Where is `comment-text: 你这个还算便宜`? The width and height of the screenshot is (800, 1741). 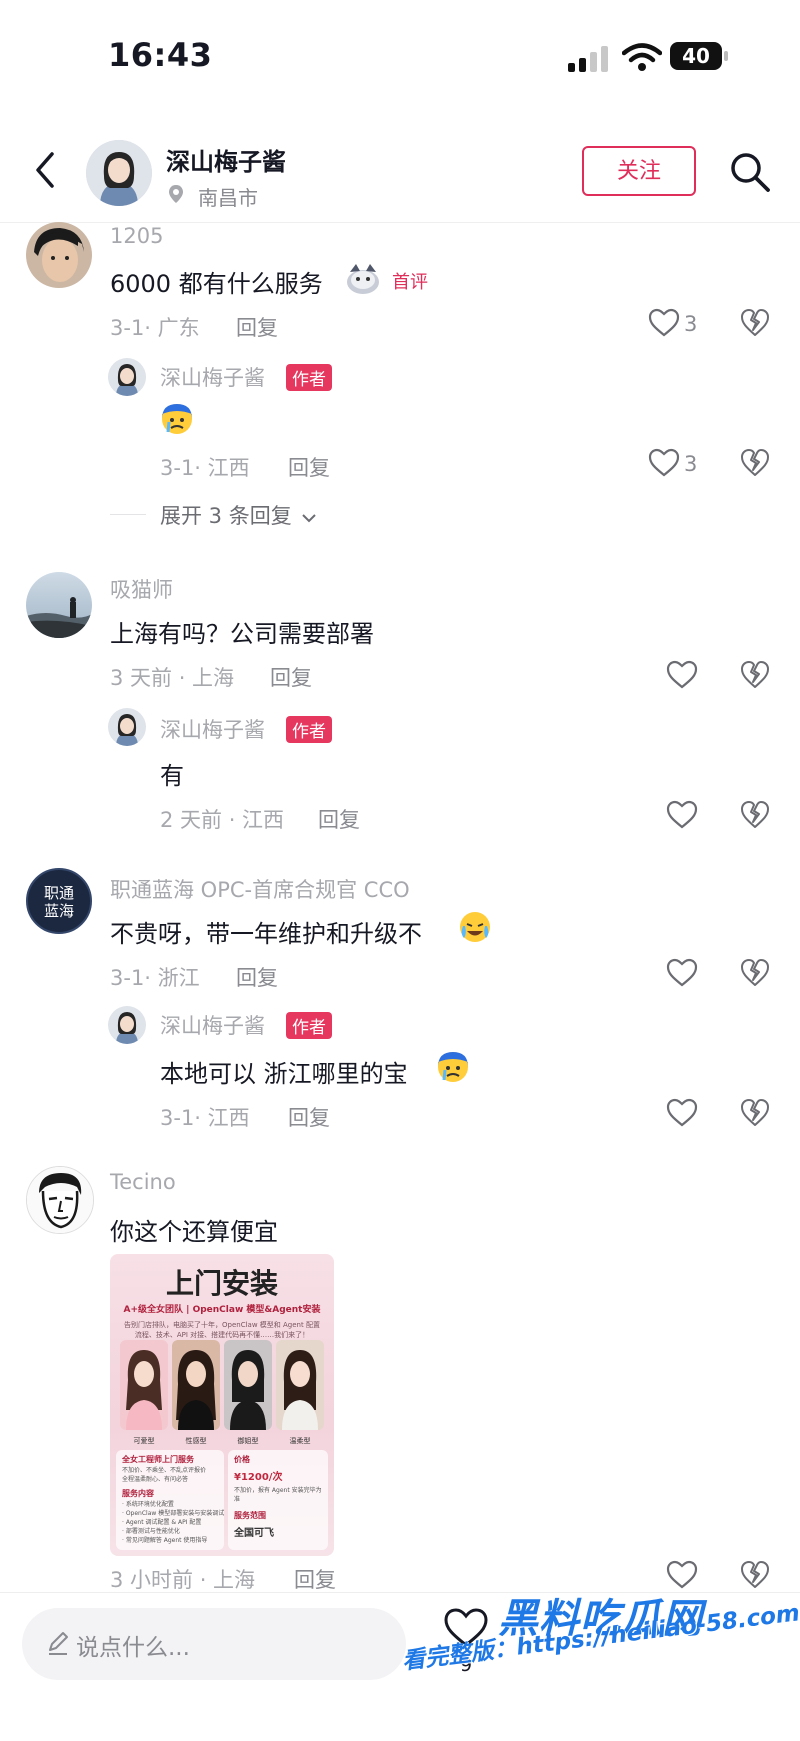
comment-text: 你这个还算便宜 is located at coordinates (194, 1232).